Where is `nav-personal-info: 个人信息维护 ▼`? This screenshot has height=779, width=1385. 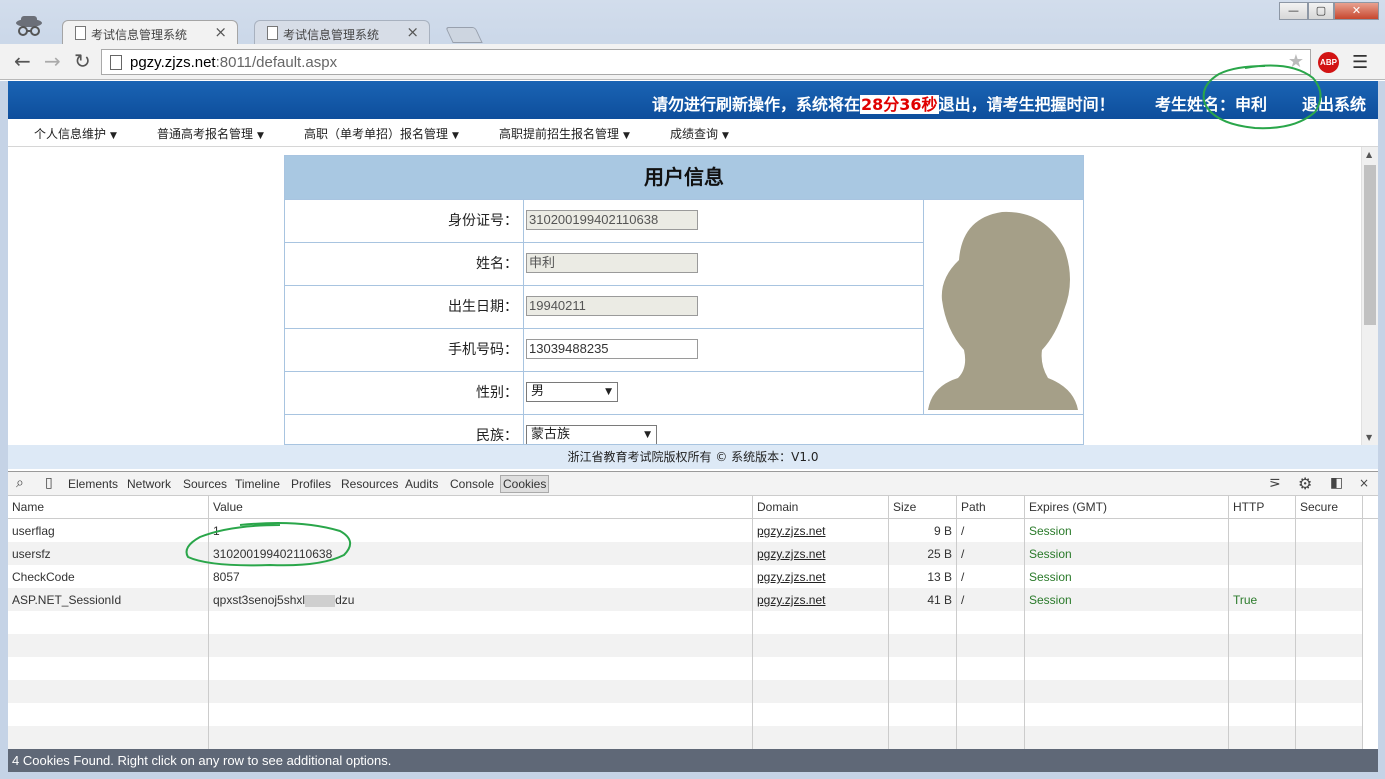
nav-personal-info: 个人信息维护 ▼ is located at coordinates (75, 133).